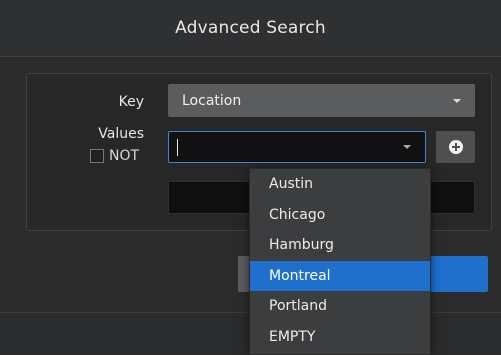 Image resolution: width=501 pixels, height=355 pixels. What do you see at coordinates (340, 337) in the screenshot?
I see `dropdown-option: EMPTY` at bounding box center [340, 337].